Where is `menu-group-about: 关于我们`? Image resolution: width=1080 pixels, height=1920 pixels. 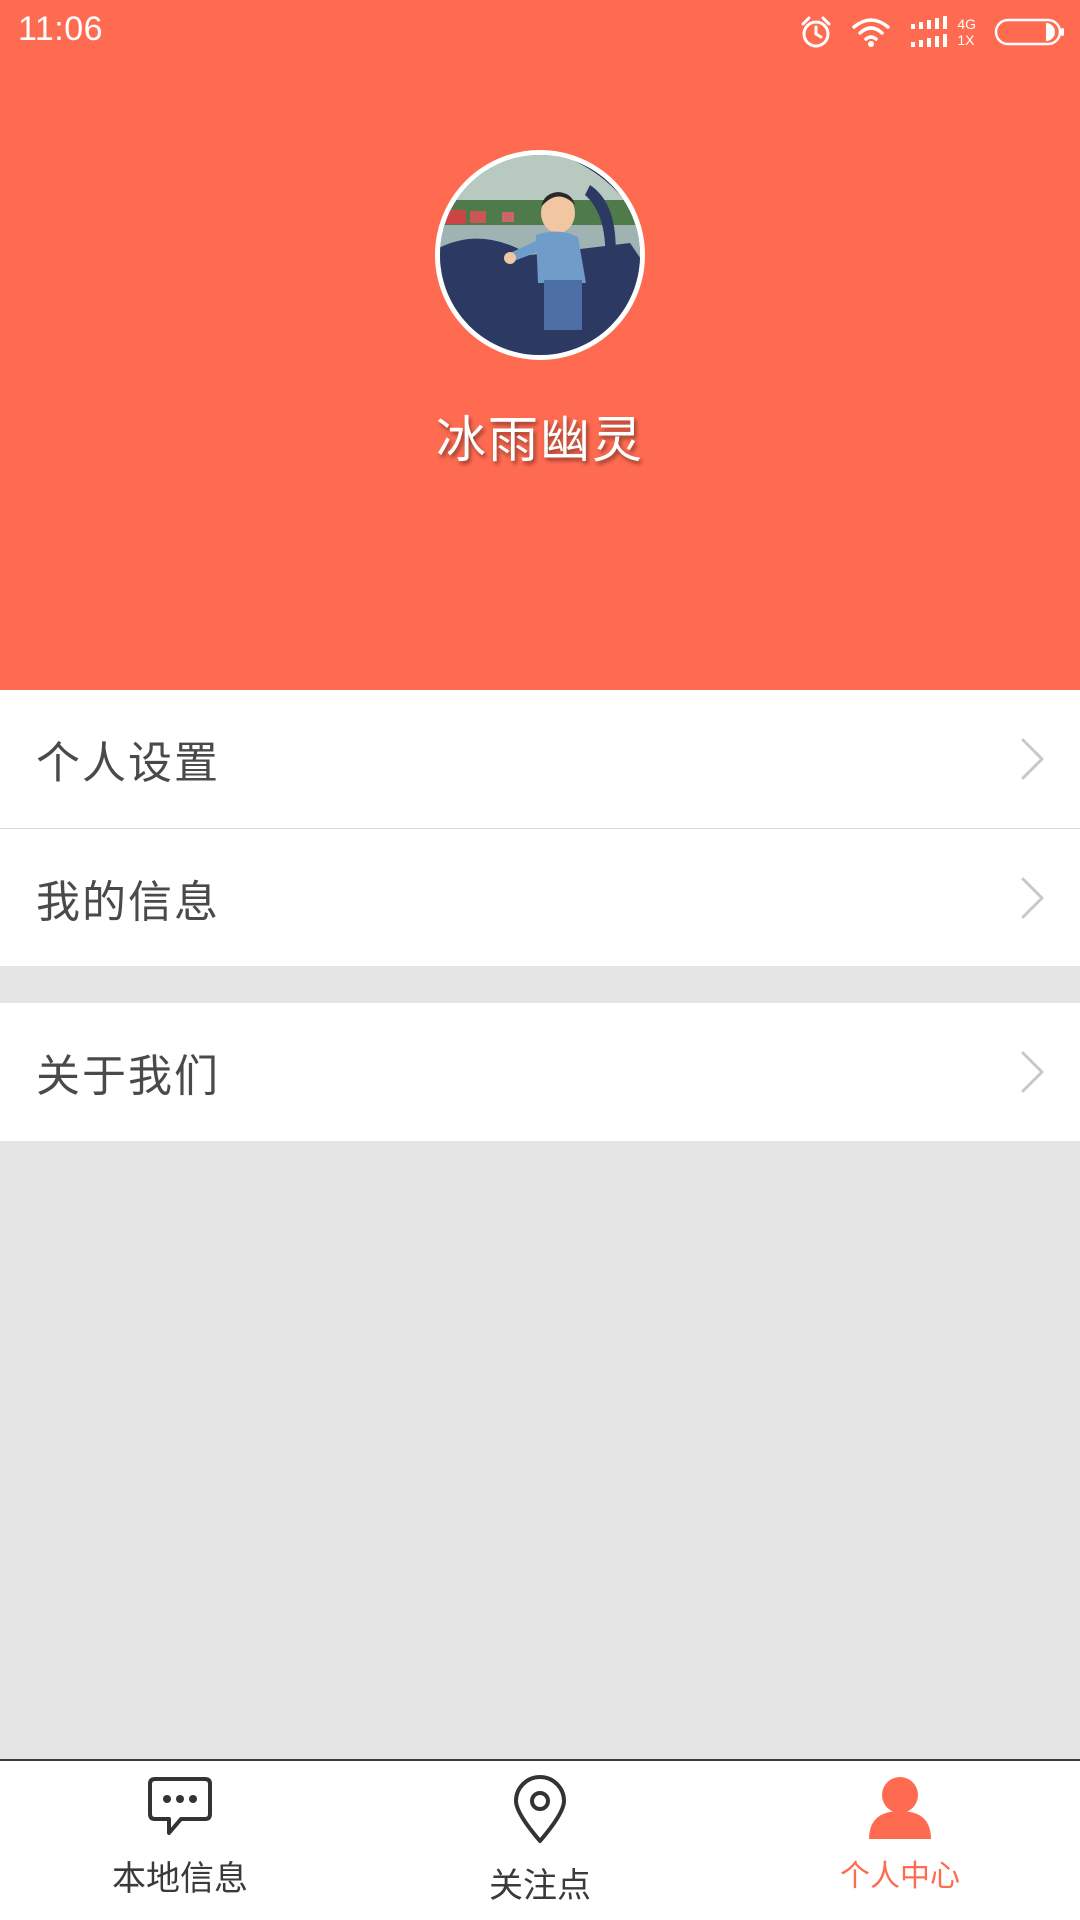 menu-group-about: 关于我们 is located at coordinates (540, 1072).